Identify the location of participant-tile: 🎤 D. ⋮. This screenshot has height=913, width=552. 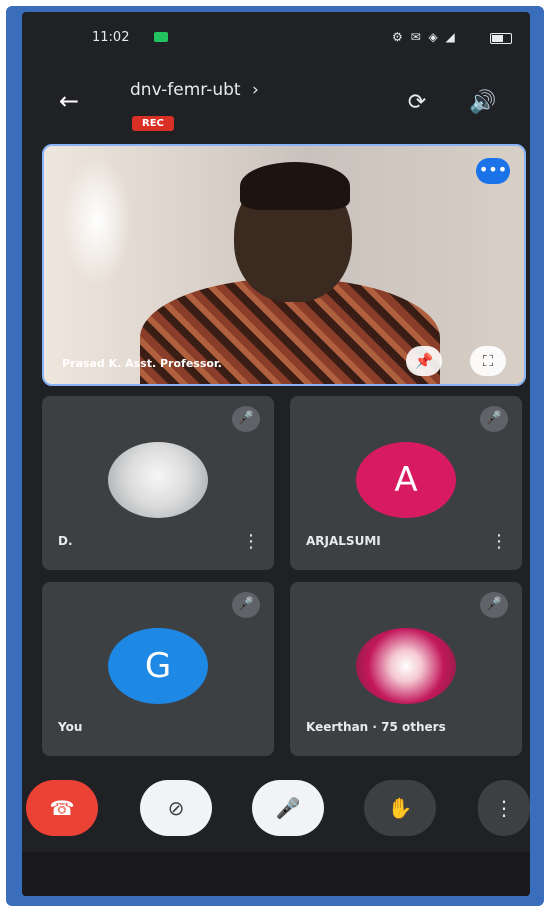
(158, 483).